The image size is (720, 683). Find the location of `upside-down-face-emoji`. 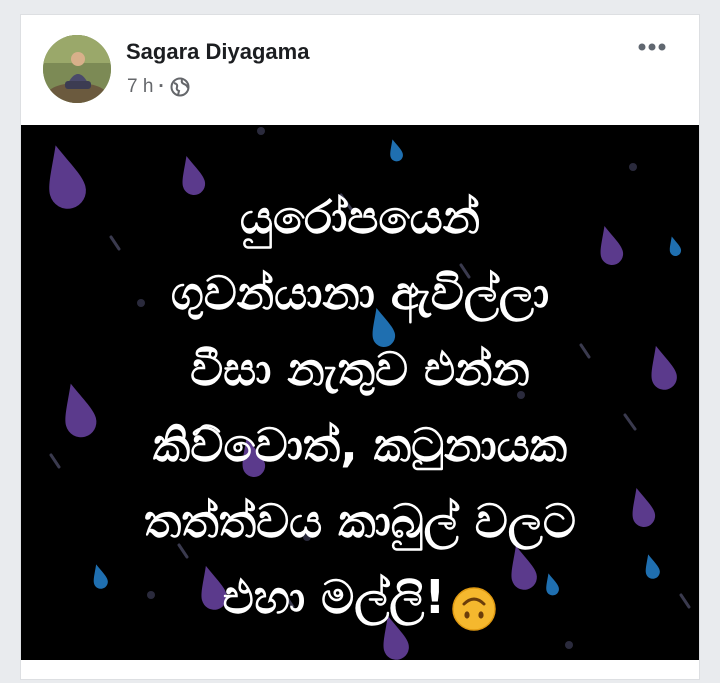

upside-down-face-emoji is located at coordinates (474, 604).